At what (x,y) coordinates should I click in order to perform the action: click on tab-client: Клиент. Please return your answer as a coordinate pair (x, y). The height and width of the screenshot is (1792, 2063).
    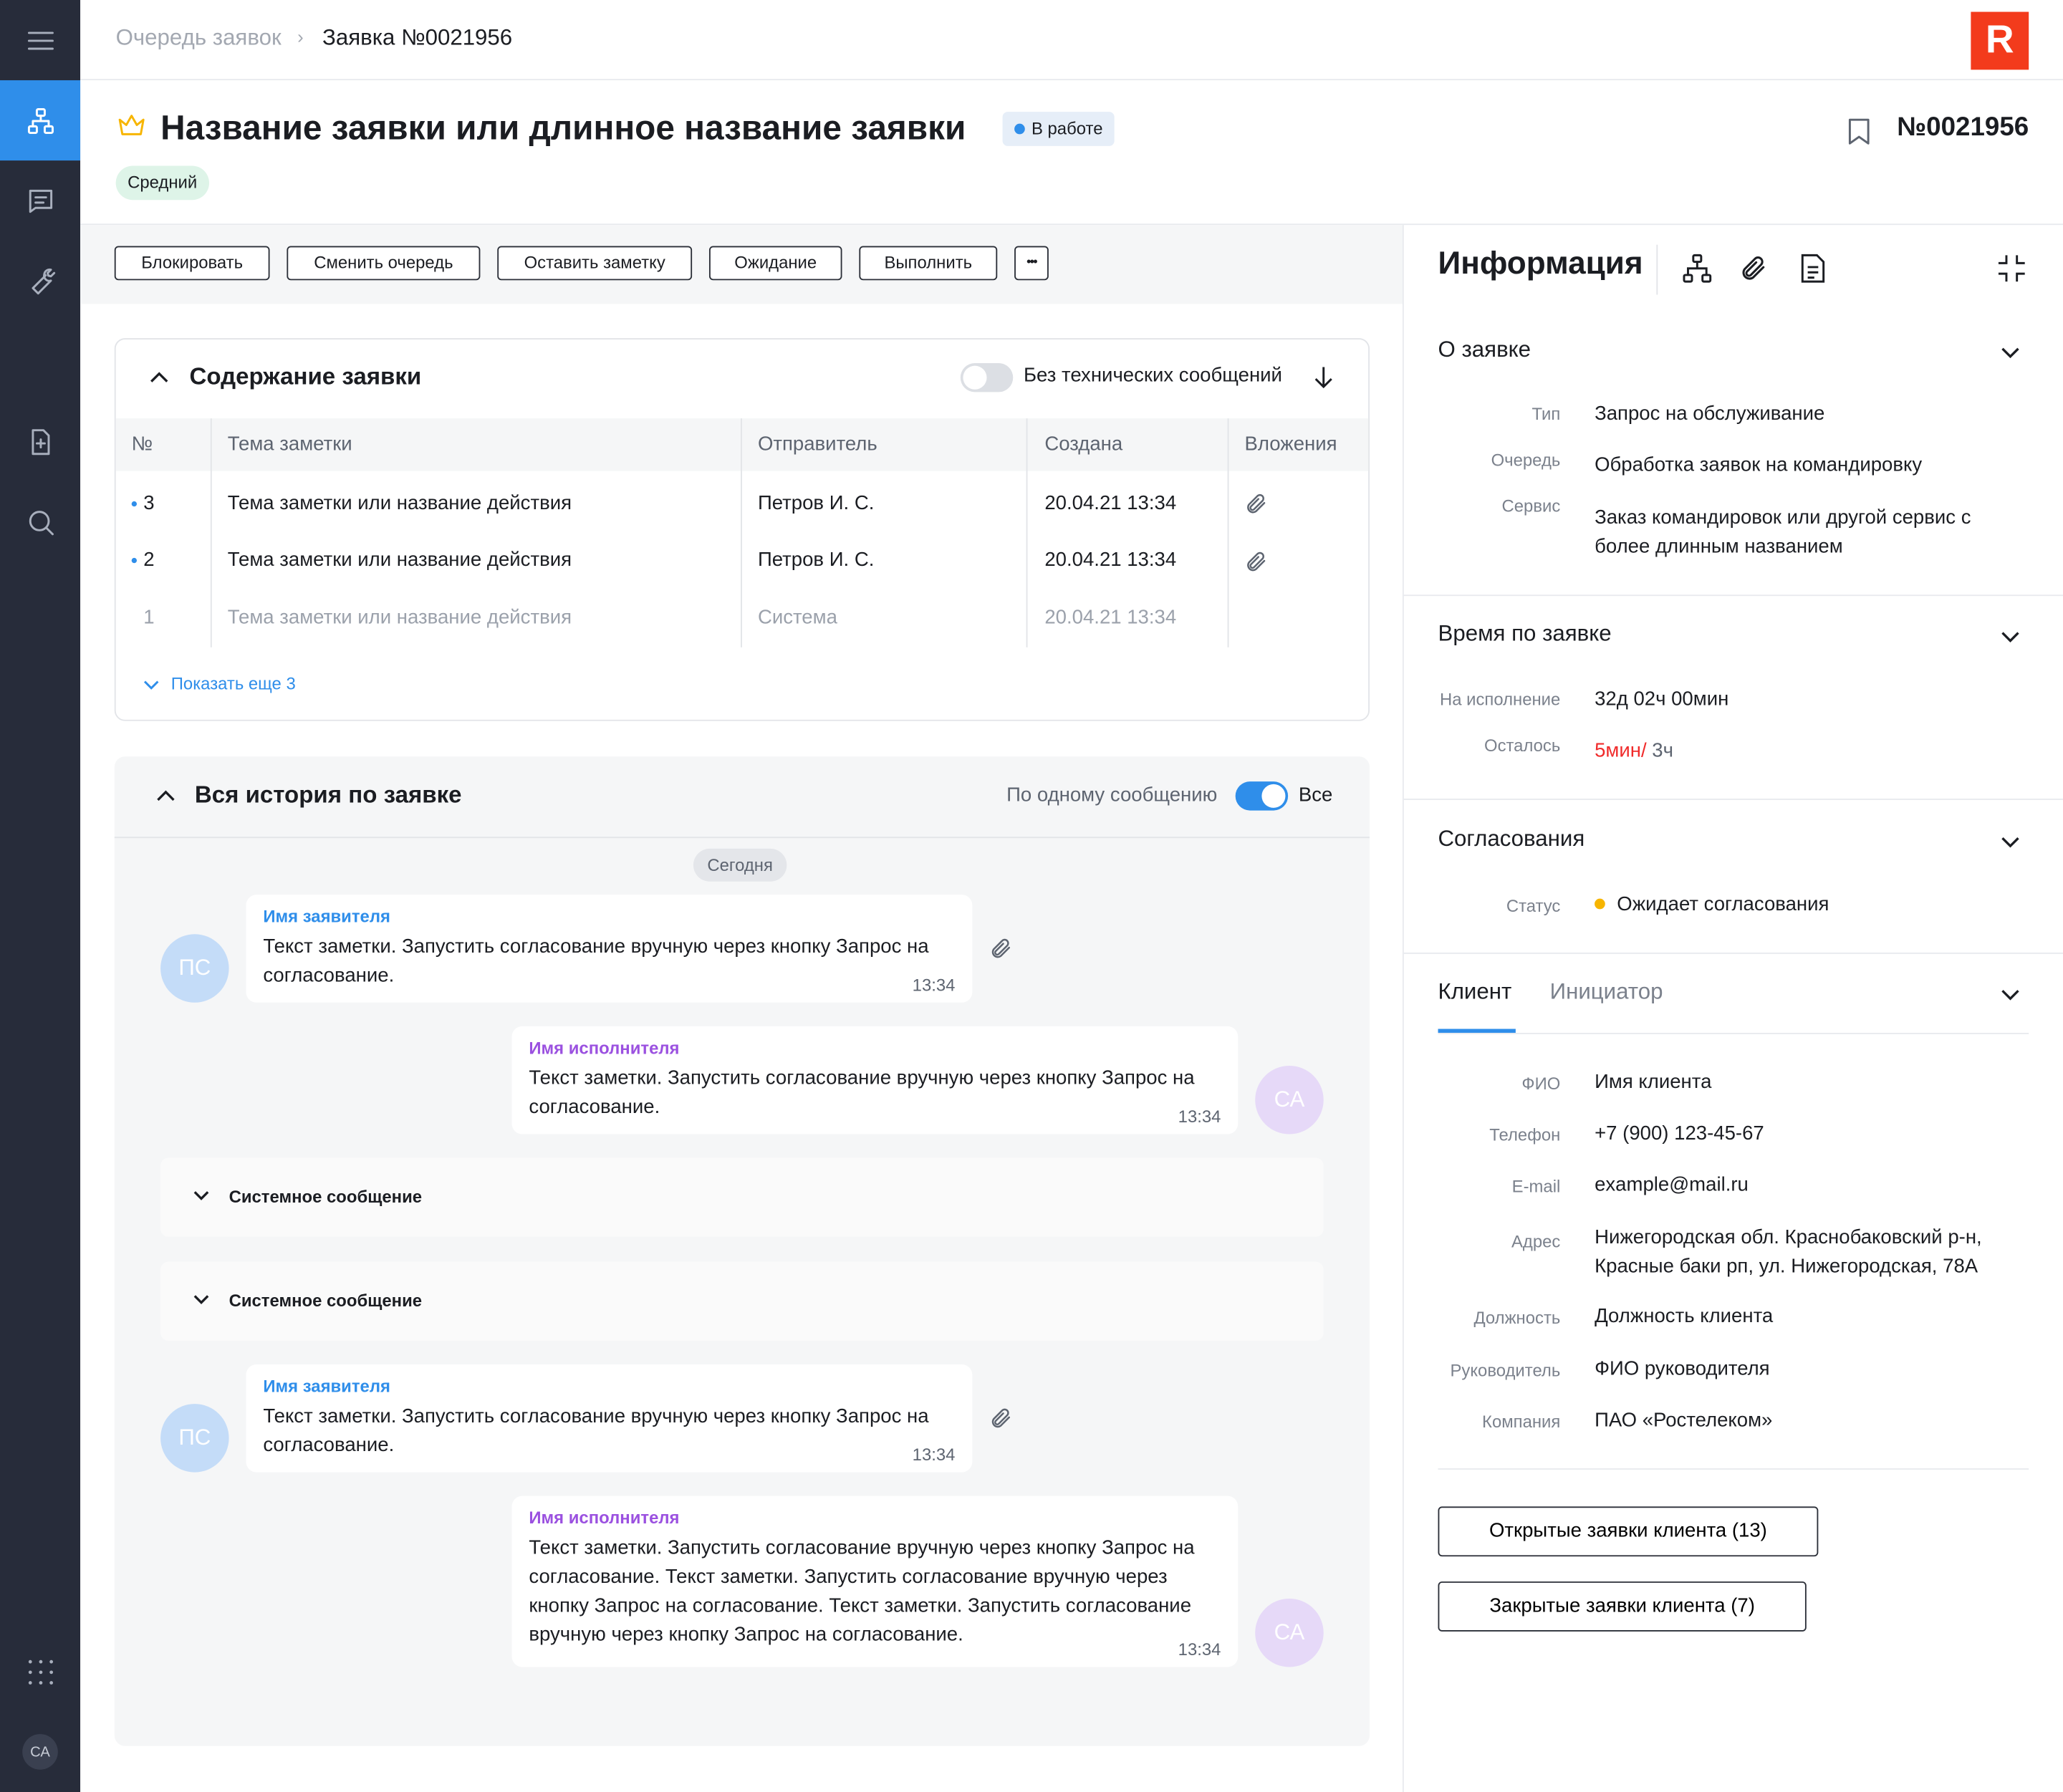
    Looking at the image, I should click on (1475, 993).